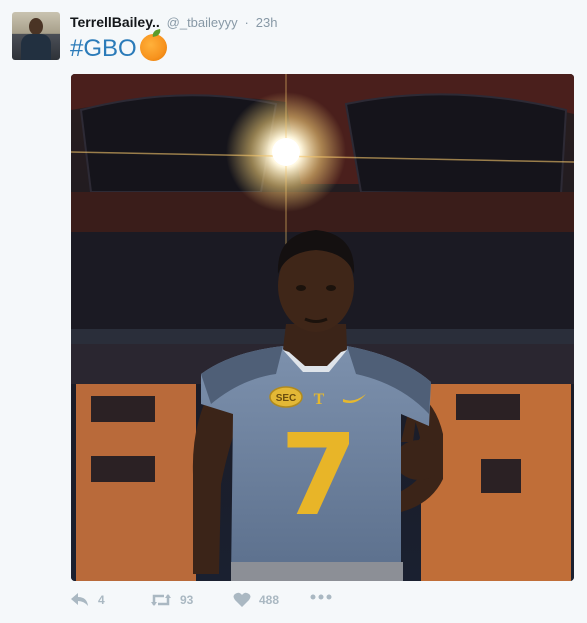 This screenshot has height=623, width=587. What do you see at coordinates (101, 600) in the screenshot?
I see `reply-count: 4` at bounding box center [101, 600].